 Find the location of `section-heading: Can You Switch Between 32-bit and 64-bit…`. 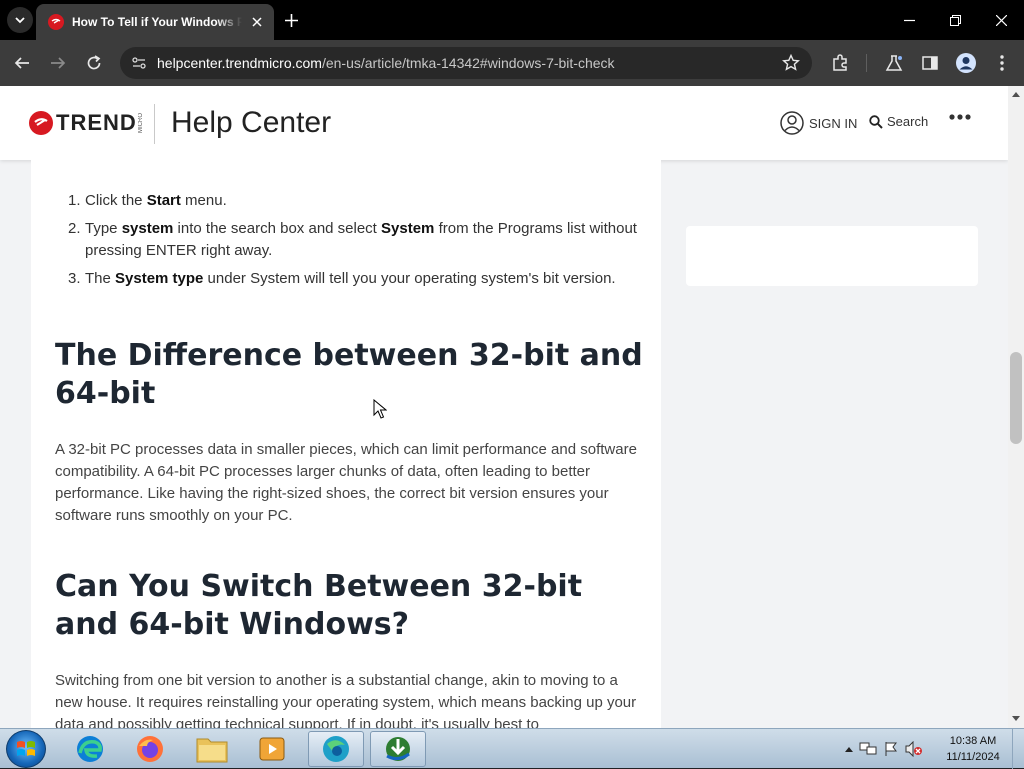

section-heading: Can You Switch Between 32-bit and 64-bit… is located at coordinates (319, 605).